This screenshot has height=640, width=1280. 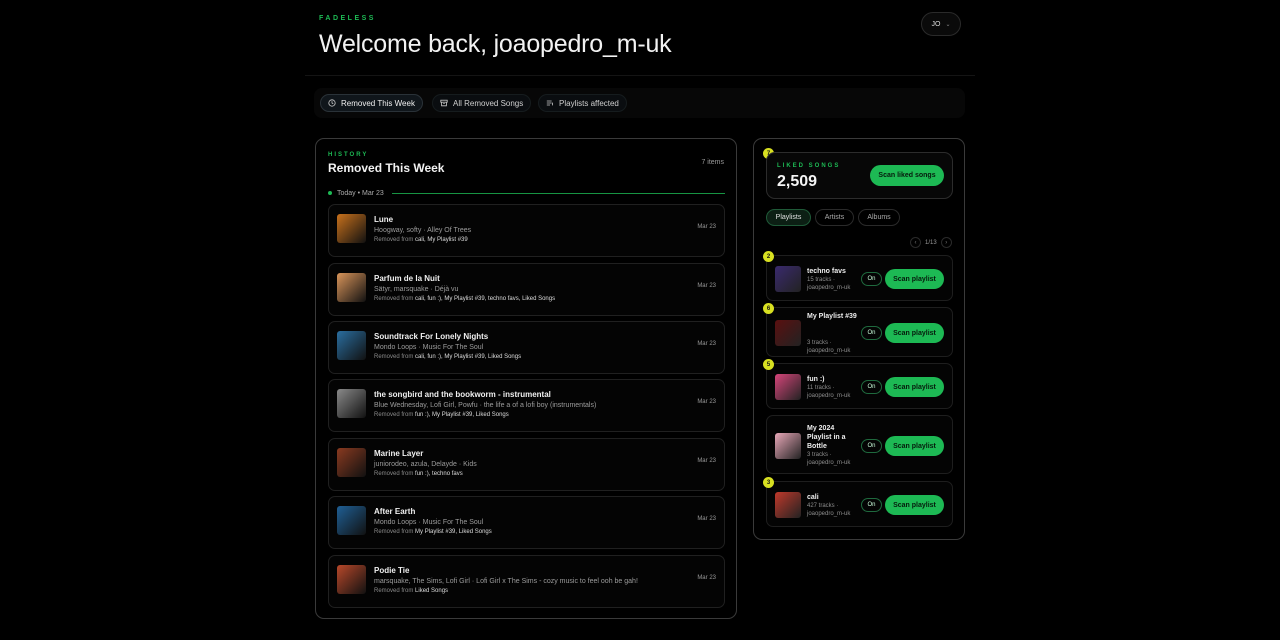 What do you see at coordinates (768, 364) in the screenshot?
I see `playlist-badge: 5` at bounding box center [768, 364].